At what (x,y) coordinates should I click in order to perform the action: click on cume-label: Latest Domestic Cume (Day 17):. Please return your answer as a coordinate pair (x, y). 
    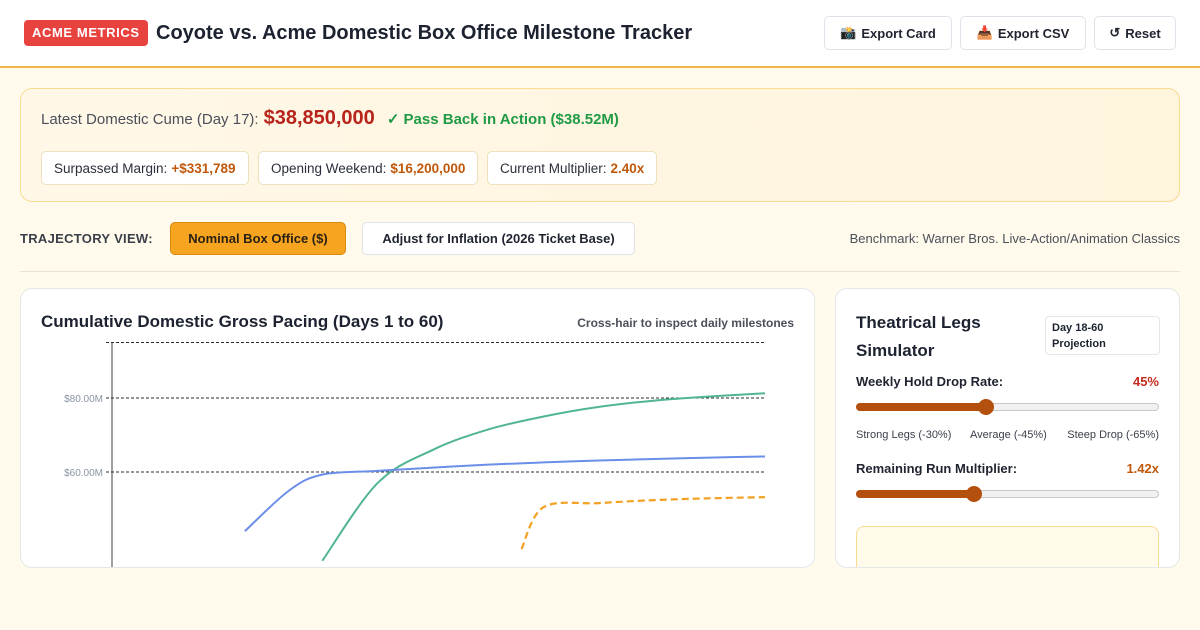
    Looking at the image, I should click on (150, 119).